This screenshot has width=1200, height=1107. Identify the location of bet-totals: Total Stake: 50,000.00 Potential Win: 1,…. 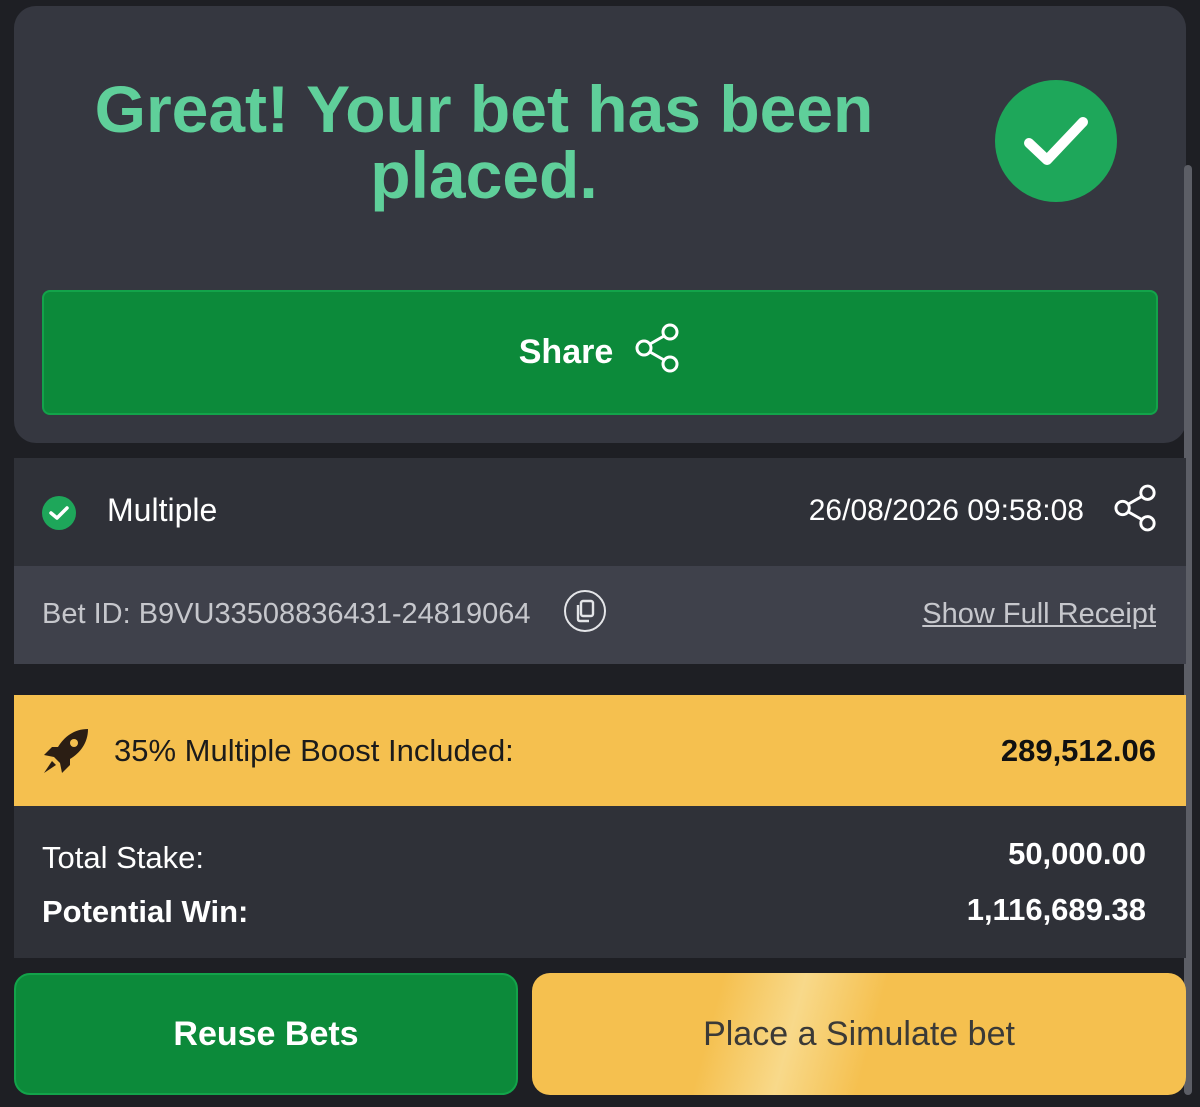
(600, 882).